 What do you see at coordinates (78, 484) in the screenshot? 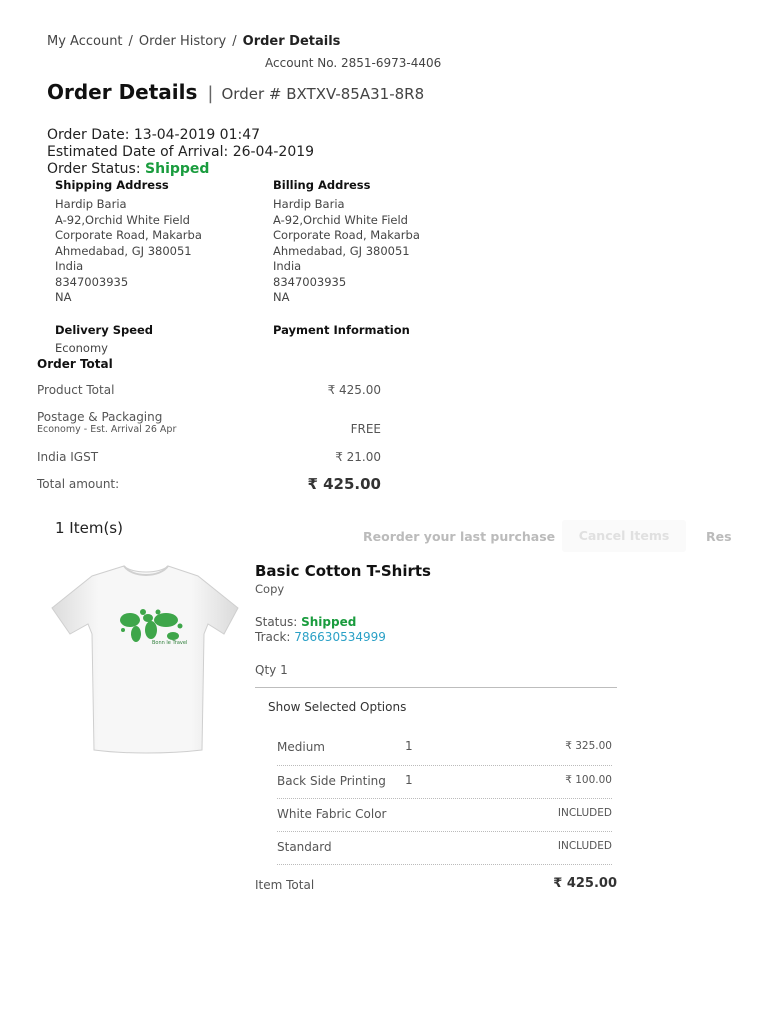
I see `total-amount-label: Total amount:` at bounding box center [78, 484].